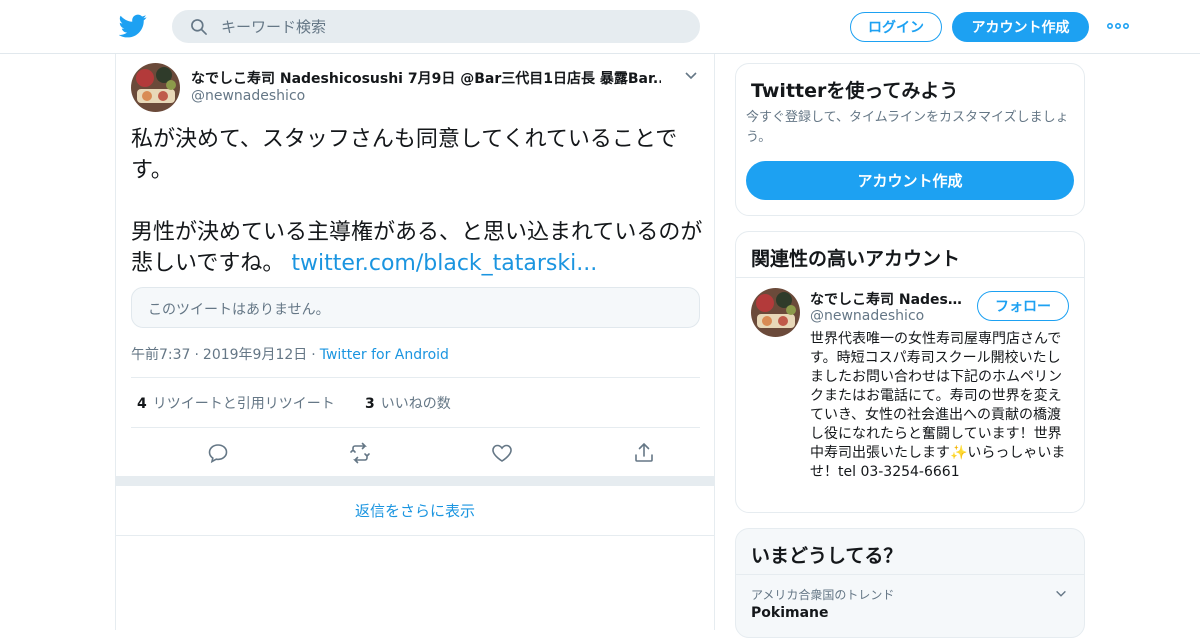 The width and height of the screenshot is (1200, 638). What do you see at coordinates (451, 26) in the screenshot?
I see `search-input` at bounding box center [451, 26].